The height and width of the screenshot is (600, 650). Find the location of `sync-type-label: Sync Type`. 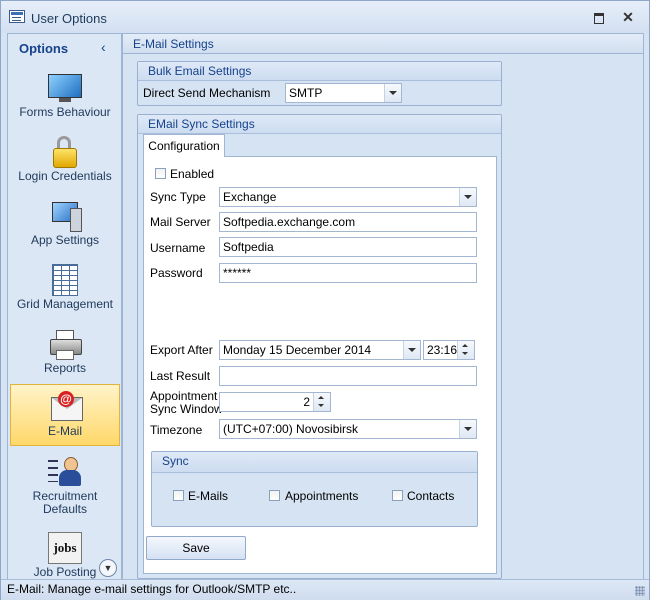

sync-type-label: Sync Type is located at coordinates (178, 197).